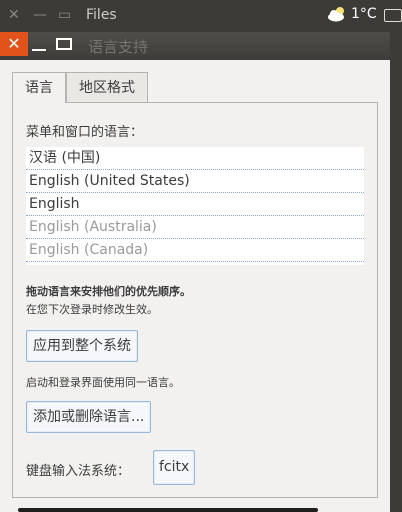  What do you see at coordinates (82, 346) in the screenshot?
I see `apply-system-wide-button: 应用到整个系统` at bounding box center [82, 346].